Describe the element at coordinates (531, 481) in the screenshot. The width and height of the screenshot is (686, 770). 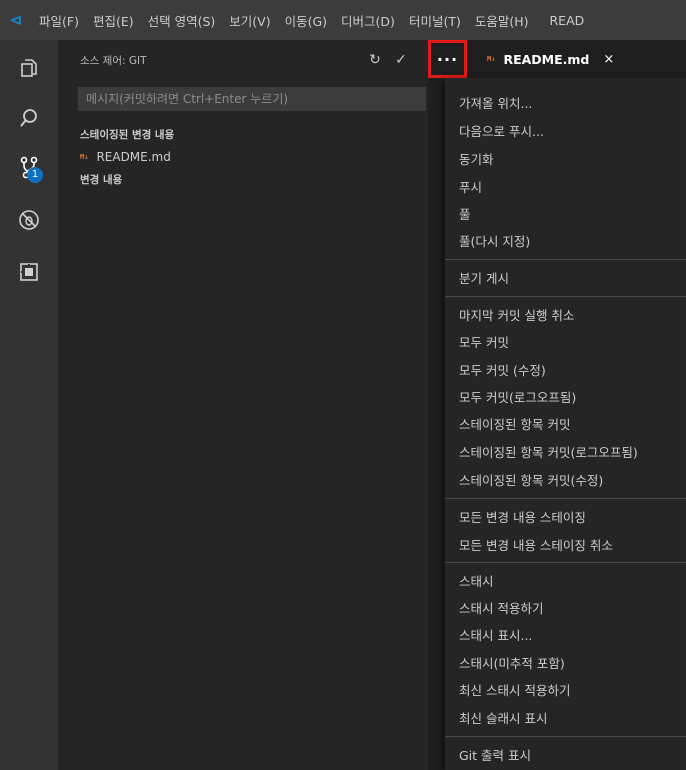
I see `menu-item-commit-staged-amend: 스테이징된 항목 커밋(수정)` at that location.